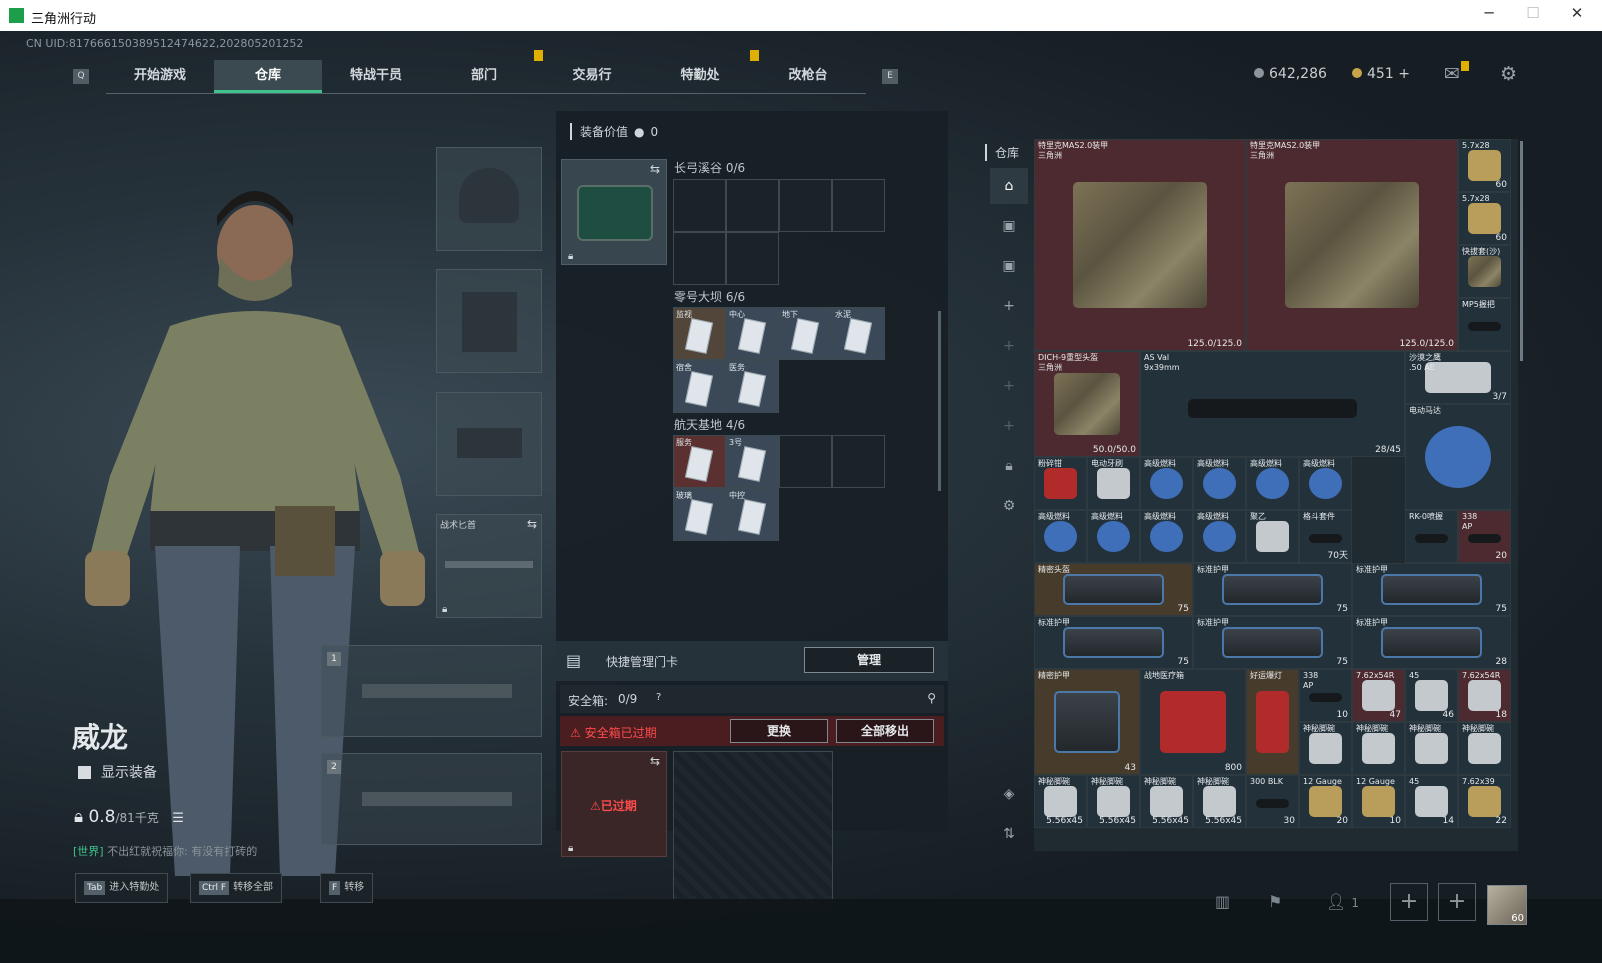  Describe the element at coordinates (489, 321) in the screenshot. I see `armor-slot` at that location.